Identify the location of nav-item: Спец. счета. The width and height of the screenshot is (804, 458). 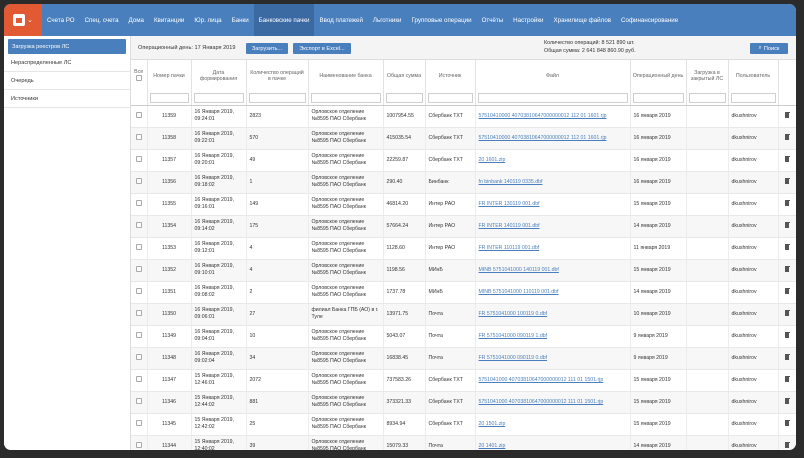
(102, 20).